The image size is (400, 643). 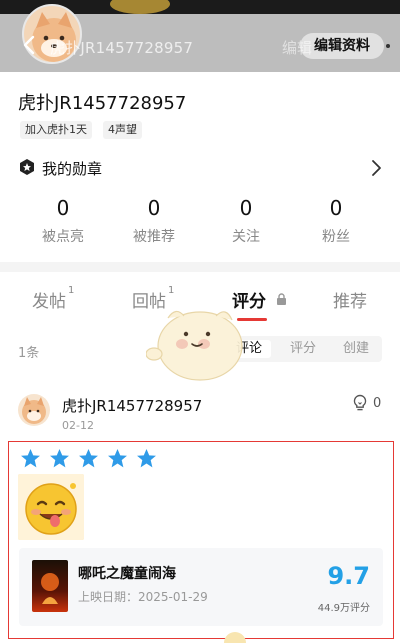 I want to click on tab-posts: 发帖1, so click(x=53, y=298).